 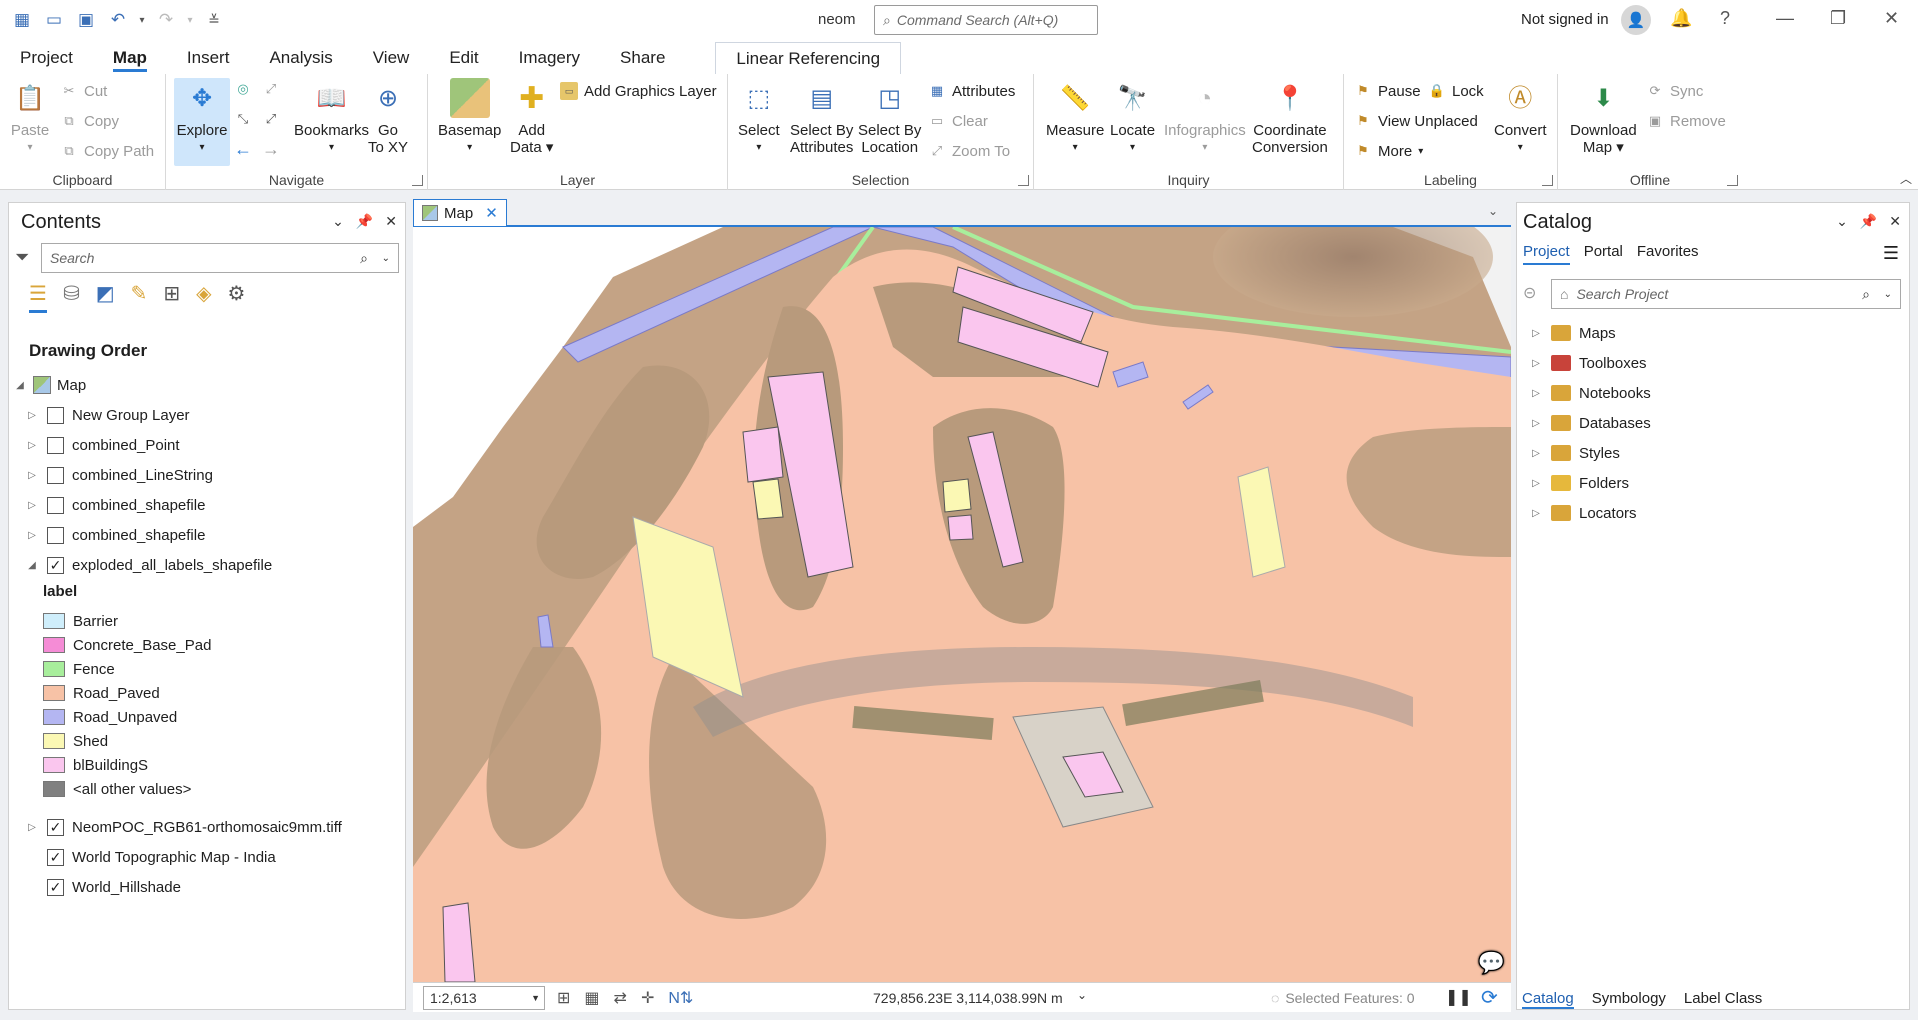 What do you see at coordinates (957, 495) in the screenshot?
I see `shed-feature` at bounding box center [957, 495].